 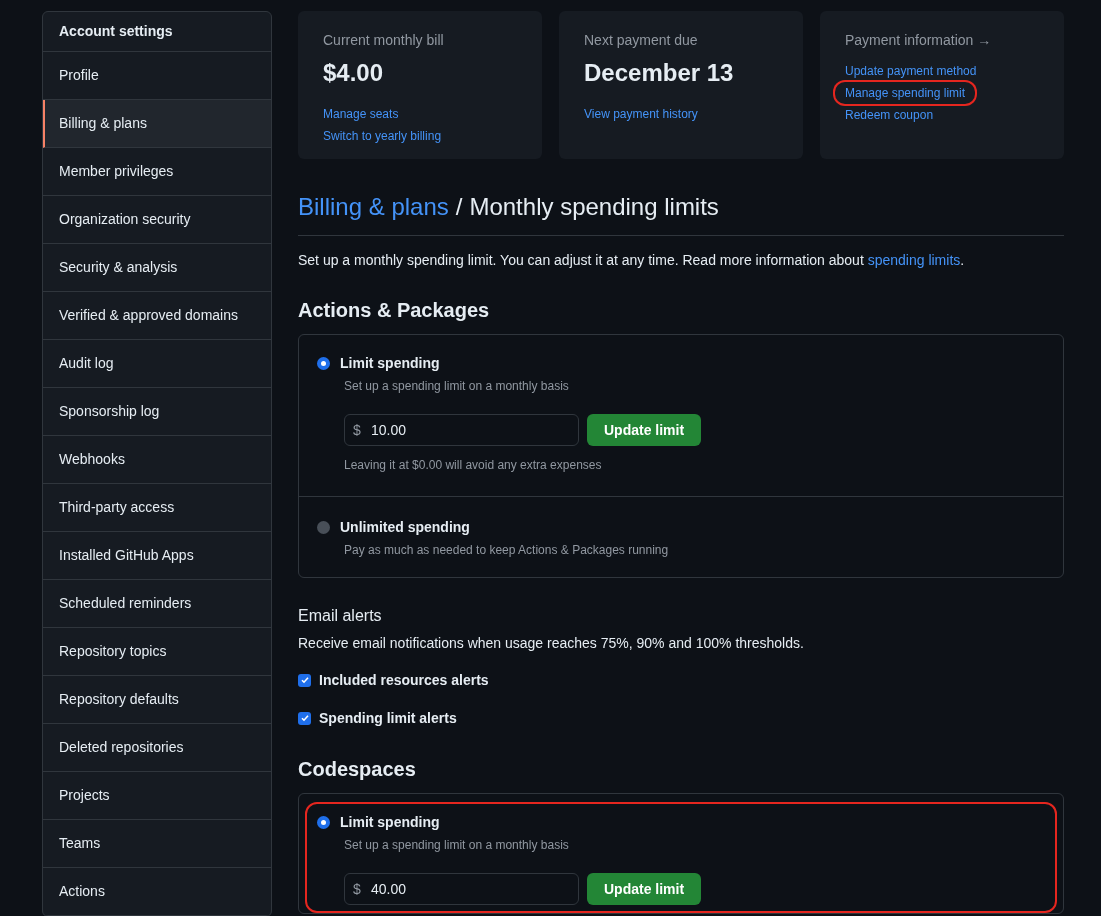 What do you see at coordinates (157, 460) in the screenshot?
I see `sidebar-item: Webhooks` at bounding box center [157, 460].